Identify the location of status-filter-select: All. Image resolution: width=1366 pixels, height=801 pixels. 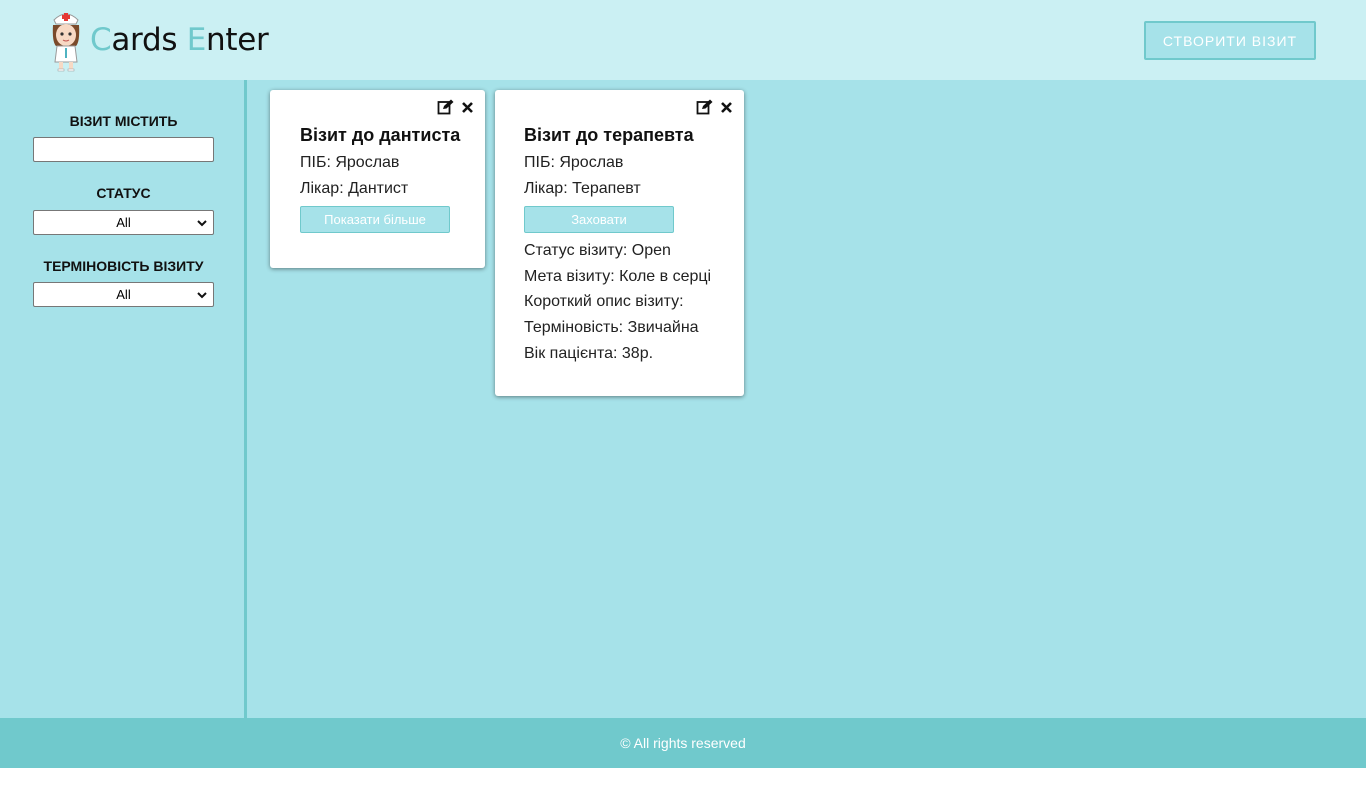
(123, 222).